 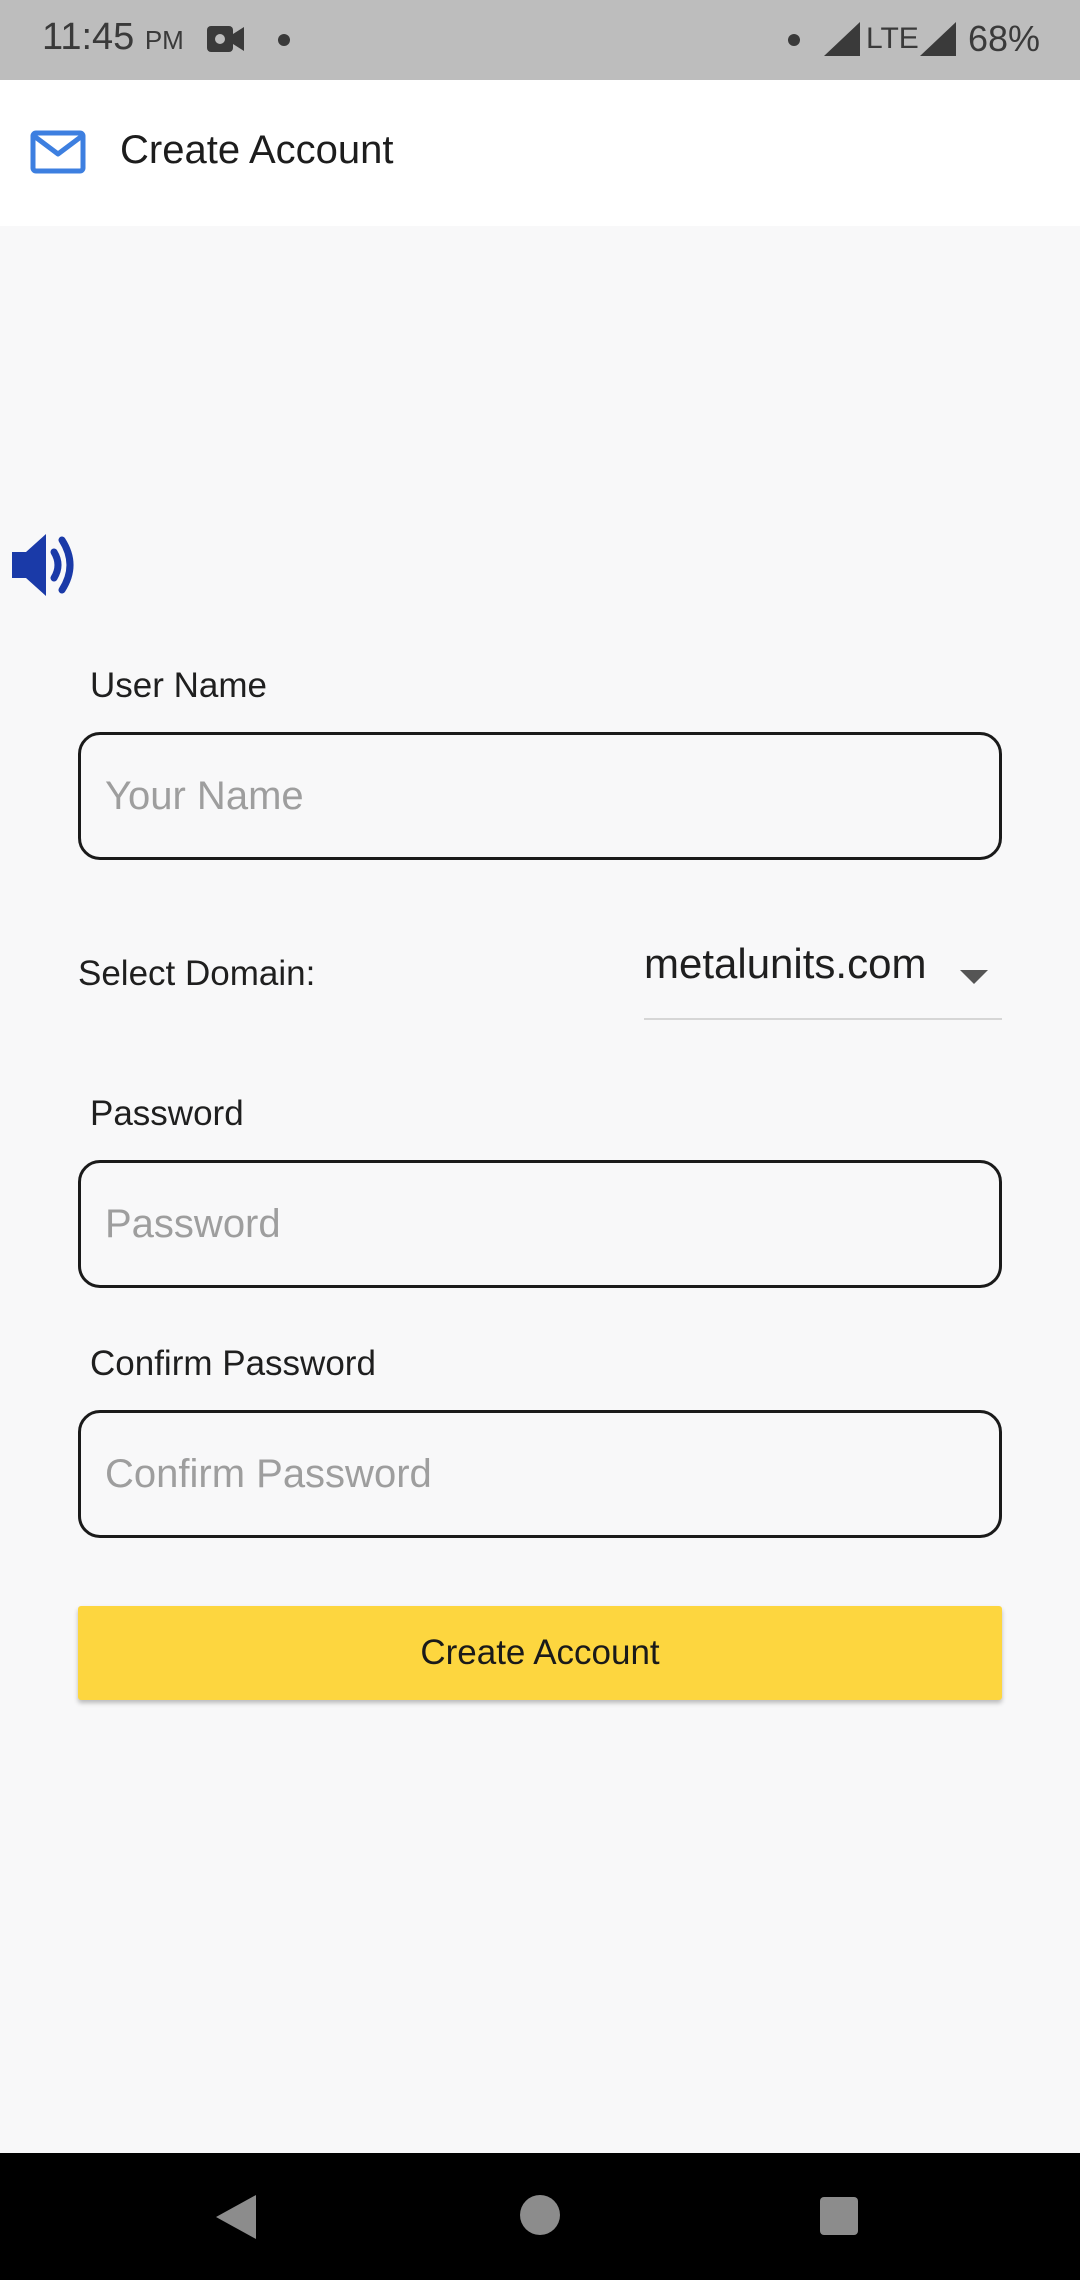 I want to click on home-icon, so click(x=540, y=2215).